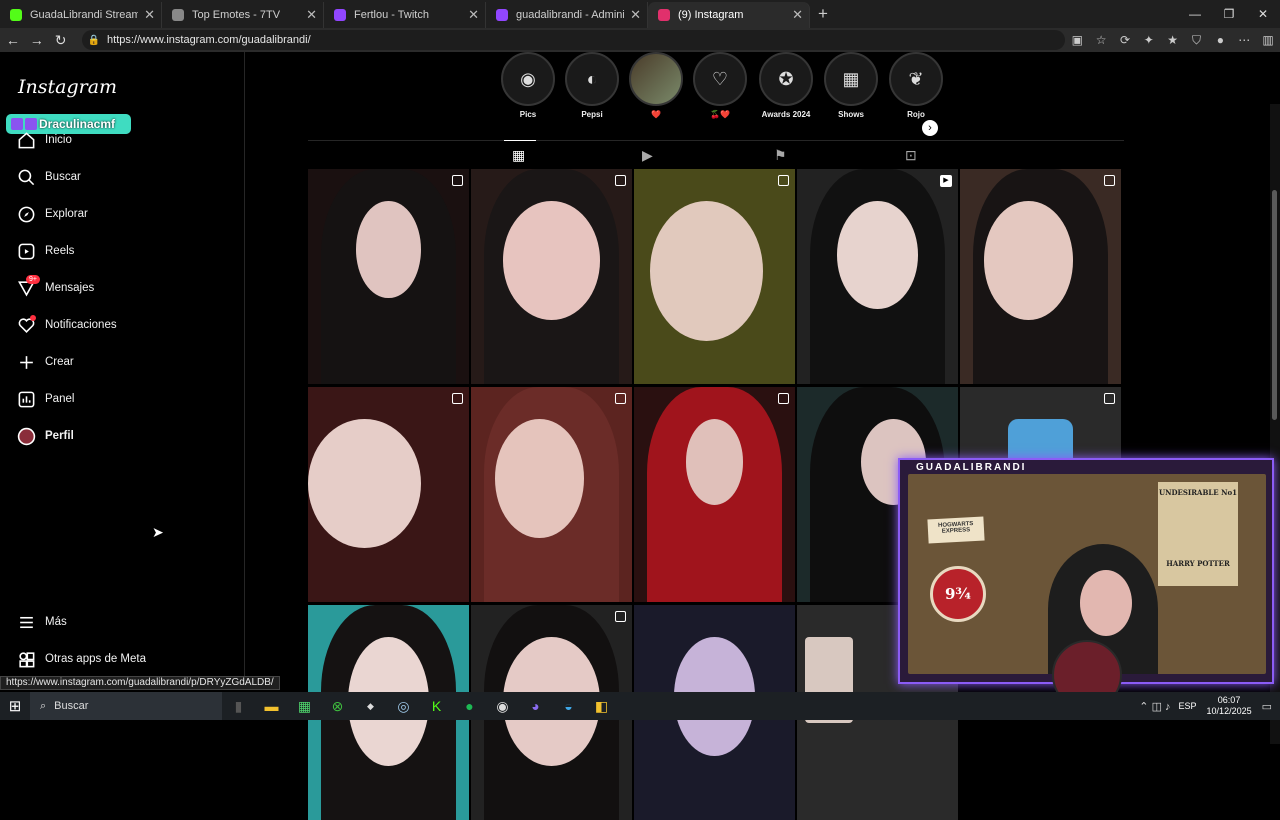  Describe the element at coordinates (1263, 14) in the screenshot. I see `close-window-icon: ✕` at that location.